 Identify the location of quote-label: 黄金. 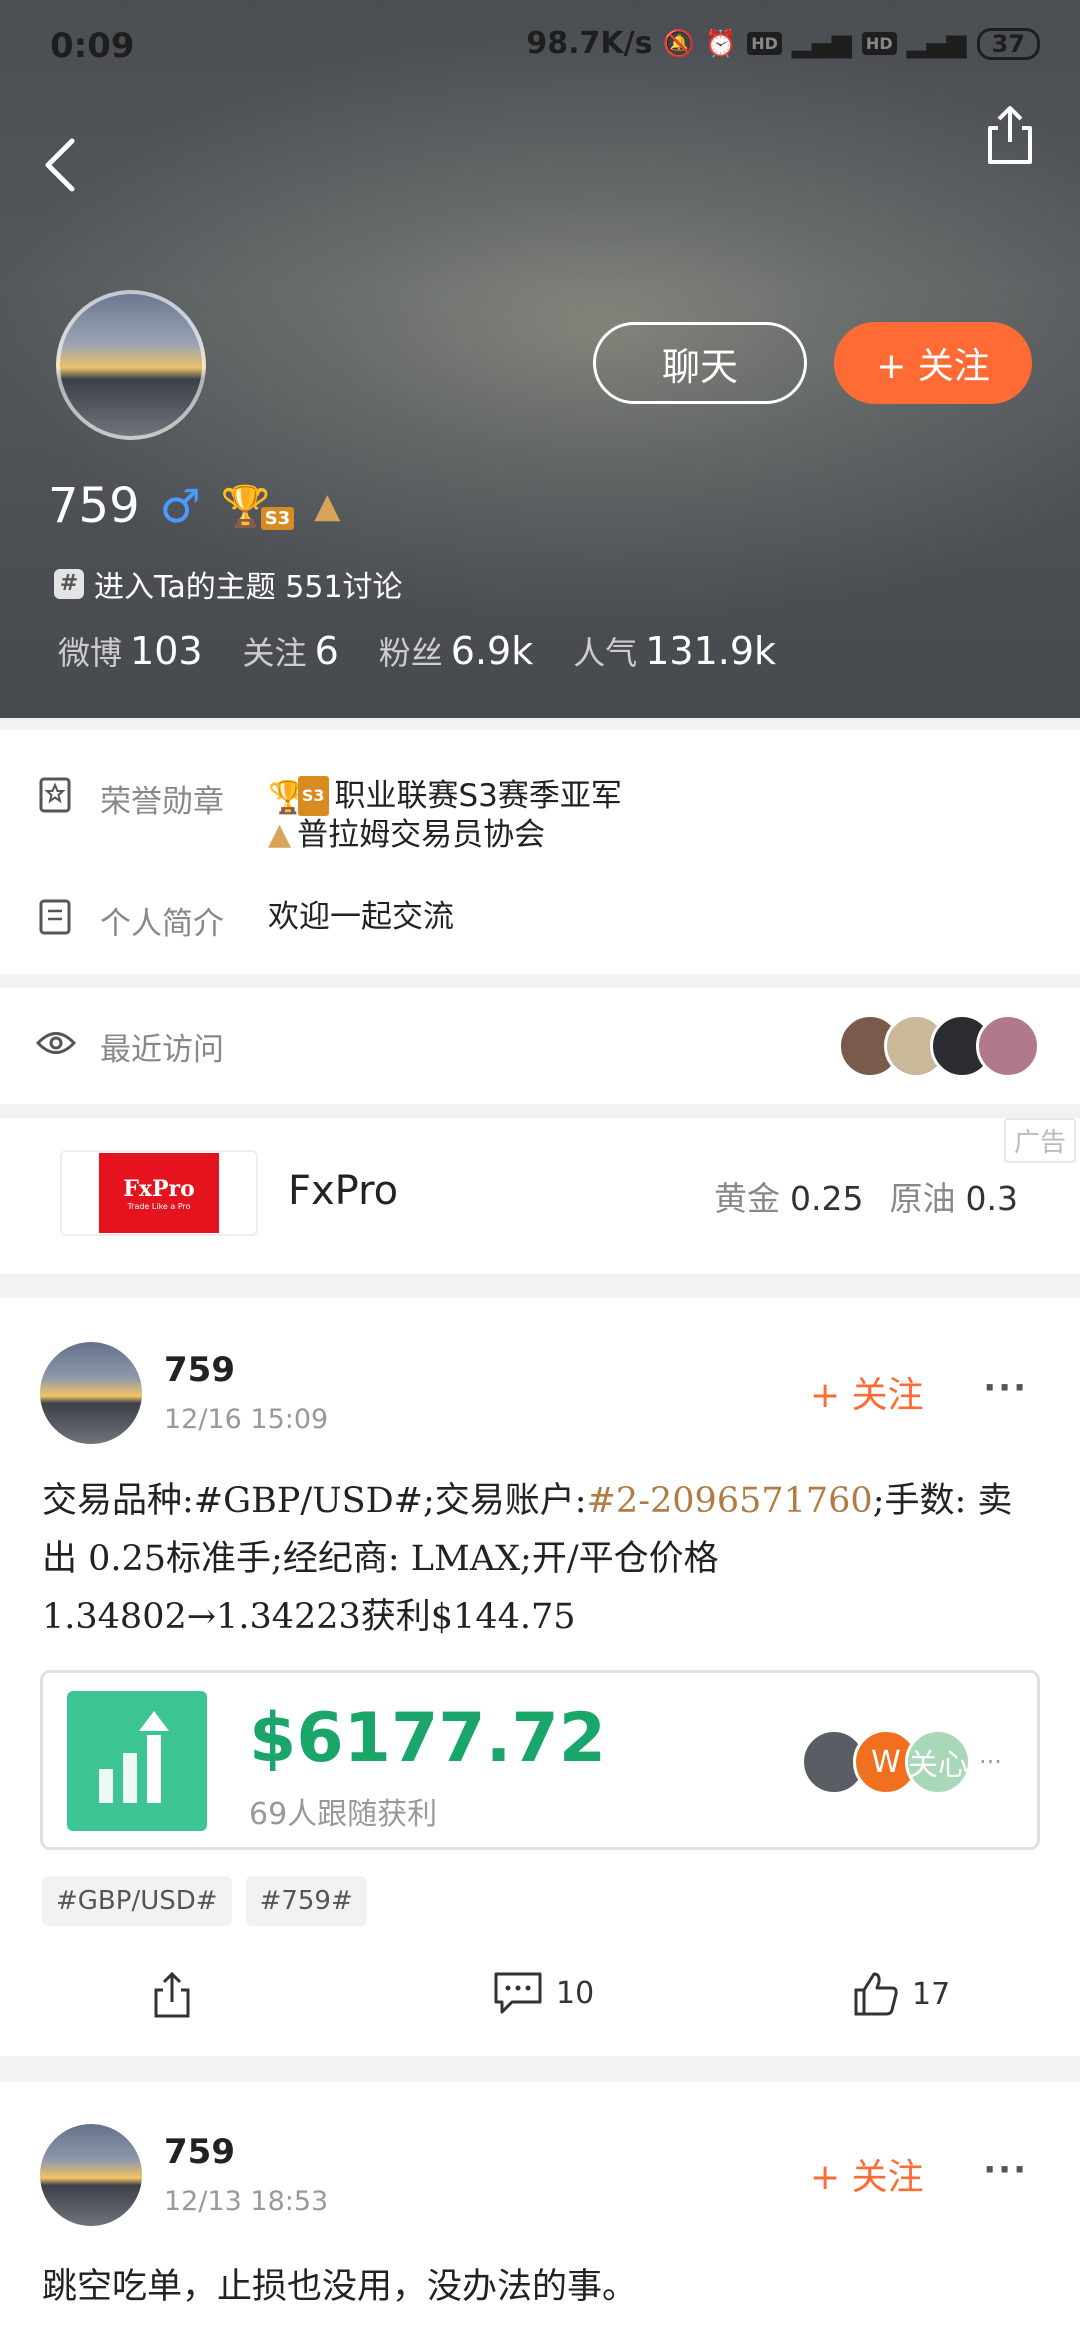
(747, 1198).